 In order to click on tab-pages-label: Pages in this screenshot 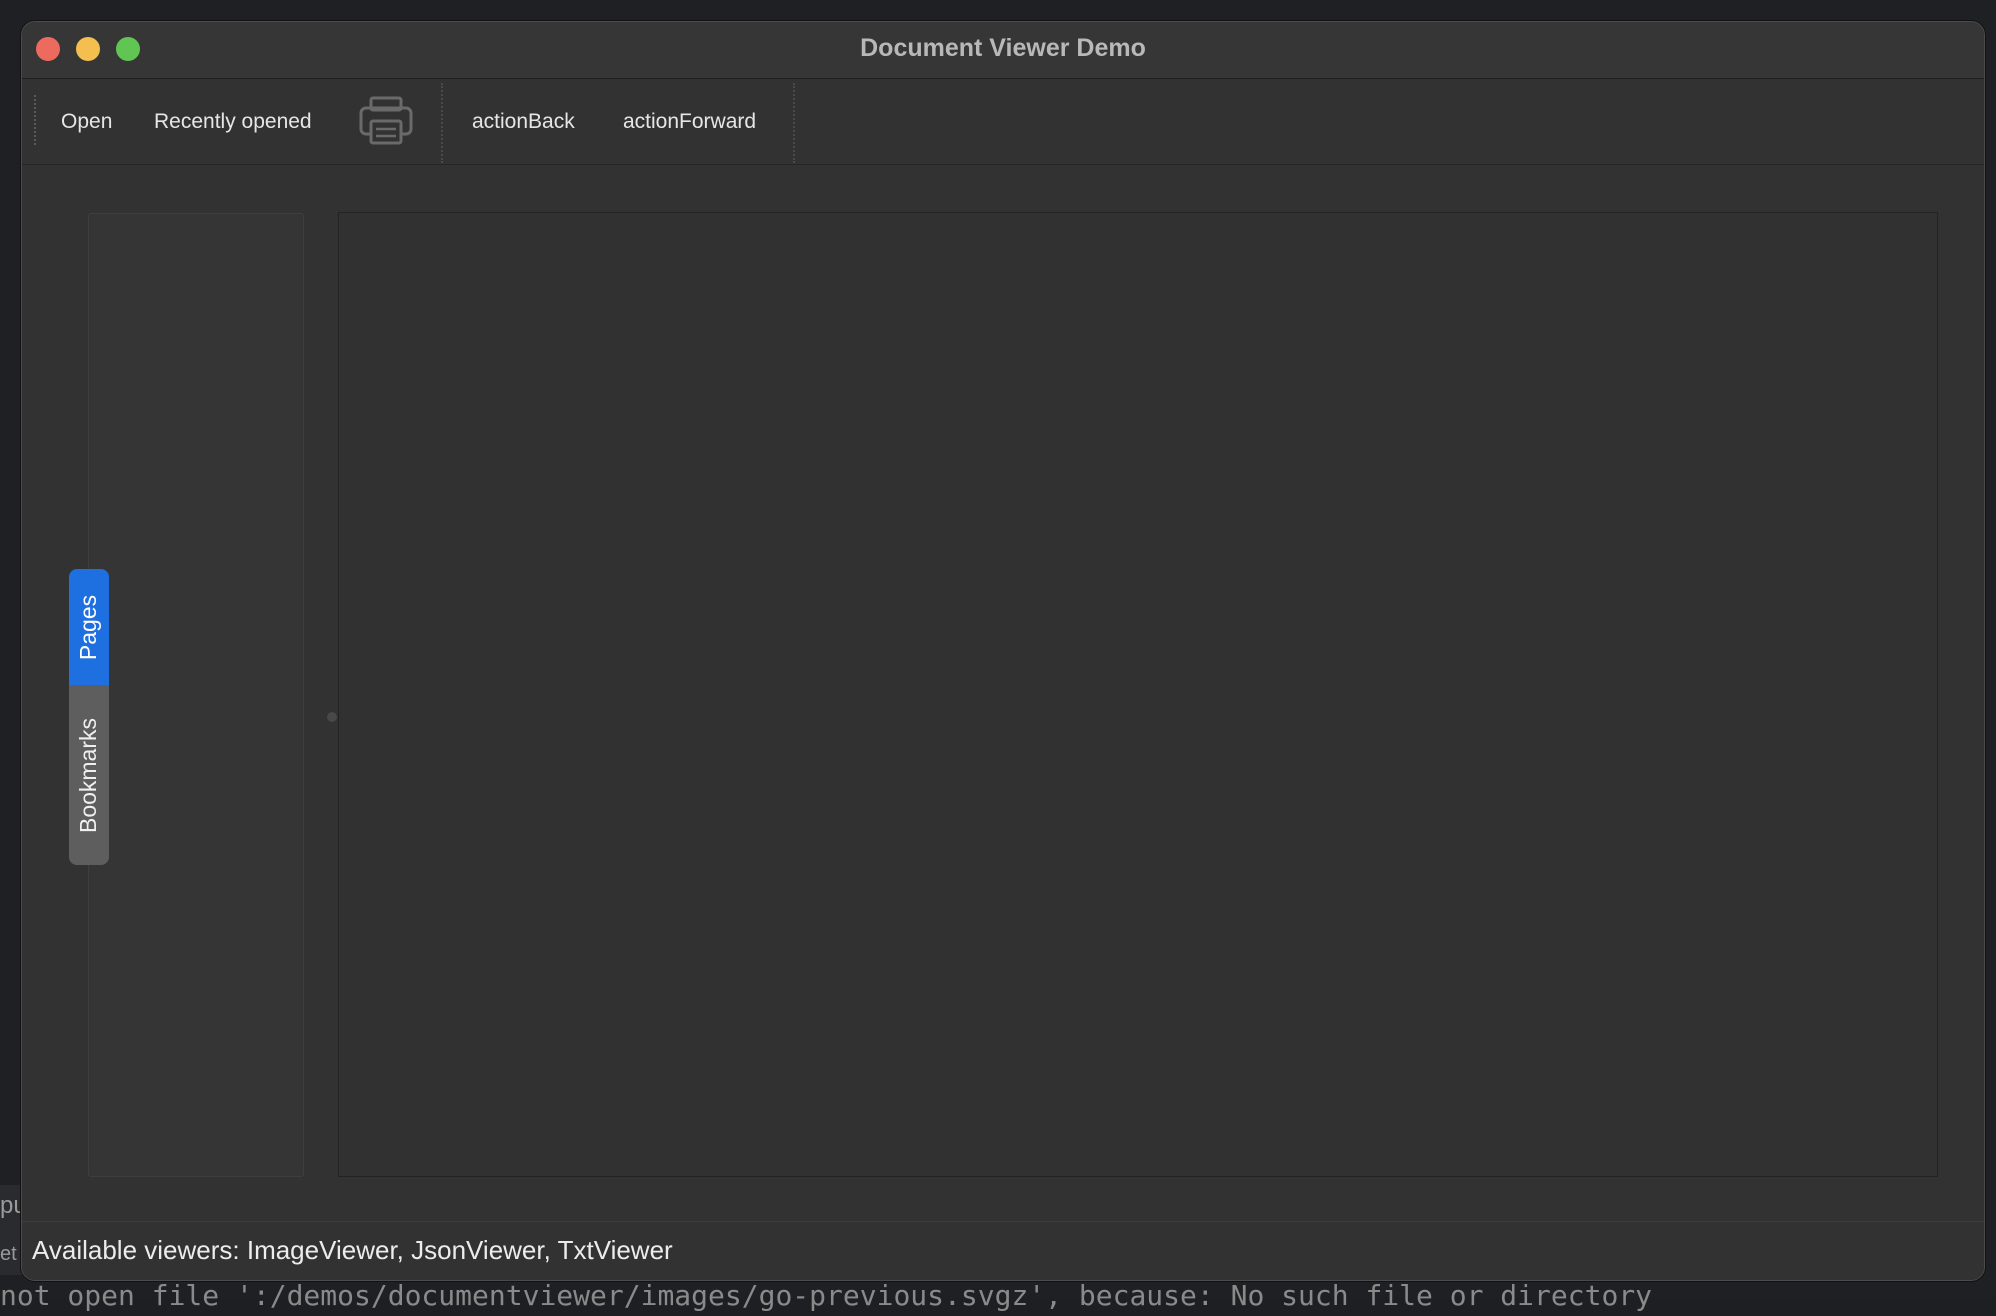, I will do `click(88, 627)`.